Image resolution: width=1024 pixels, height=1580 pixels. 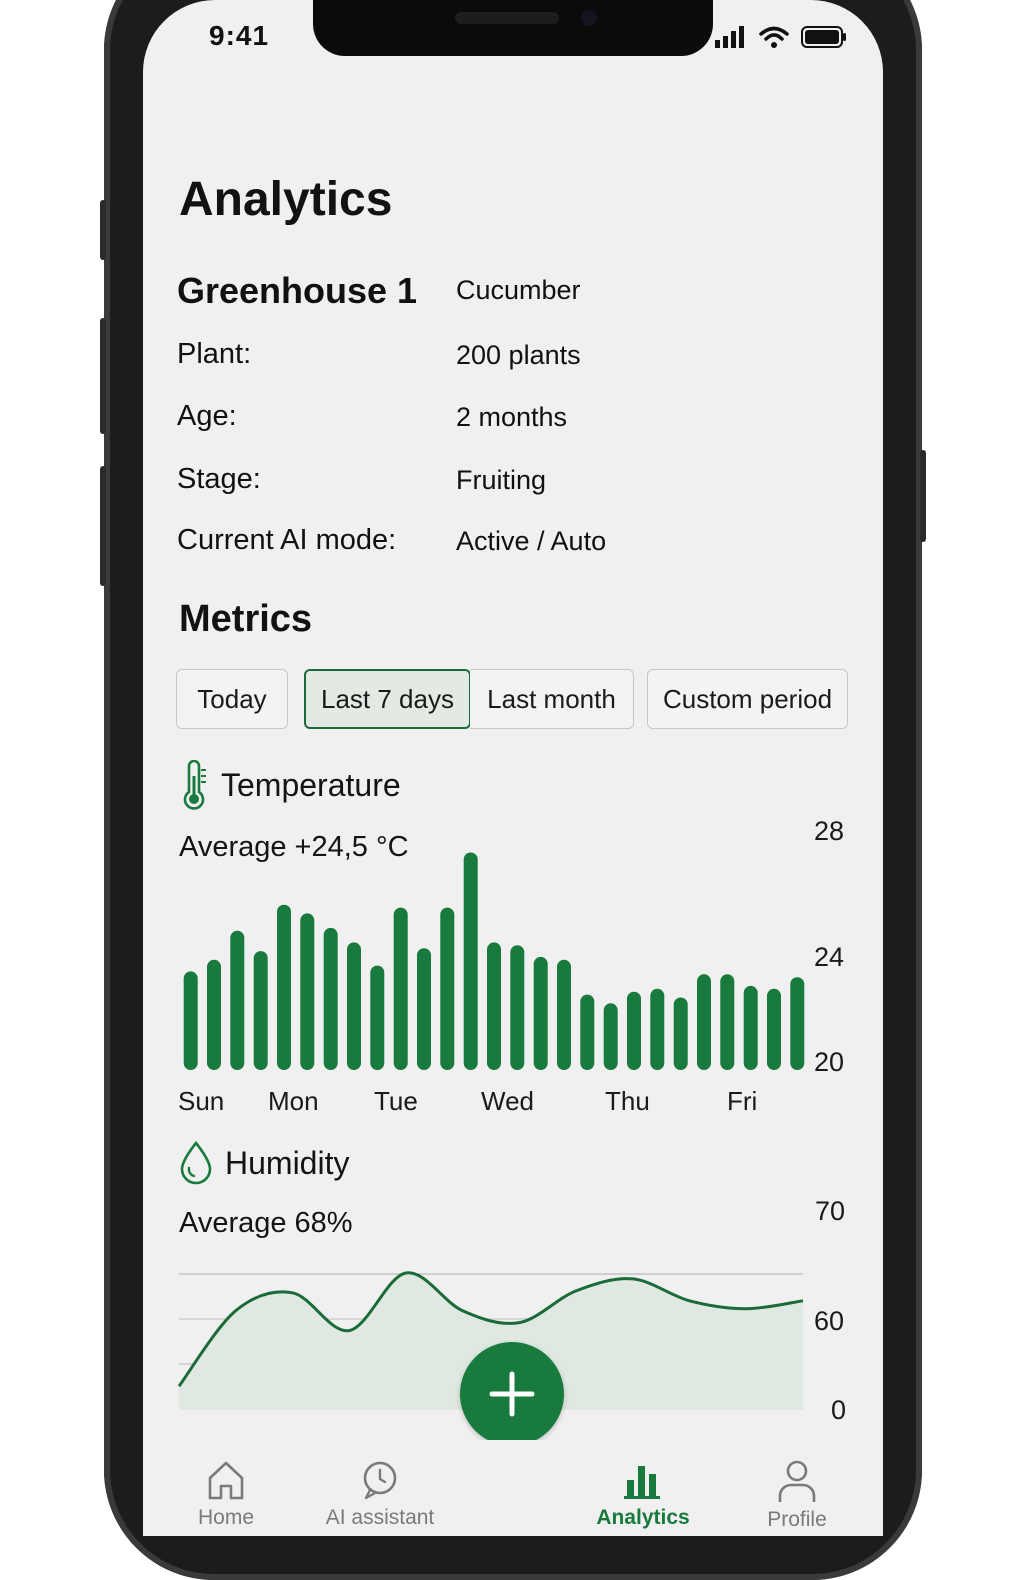 I want to click on tab-ai-assistant: AI assistant, so click(x=380, y=1494).